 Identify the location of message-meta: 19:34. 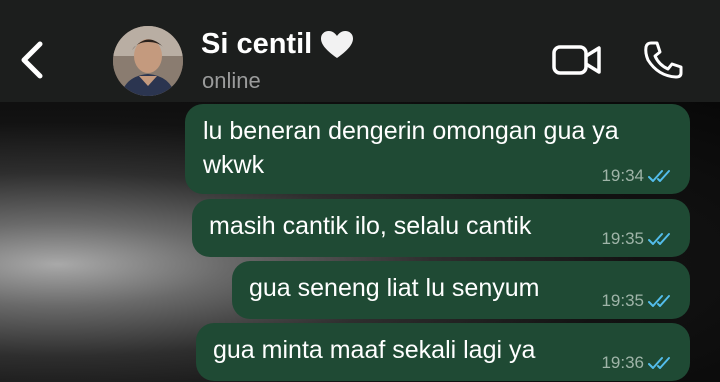
(637, 176).